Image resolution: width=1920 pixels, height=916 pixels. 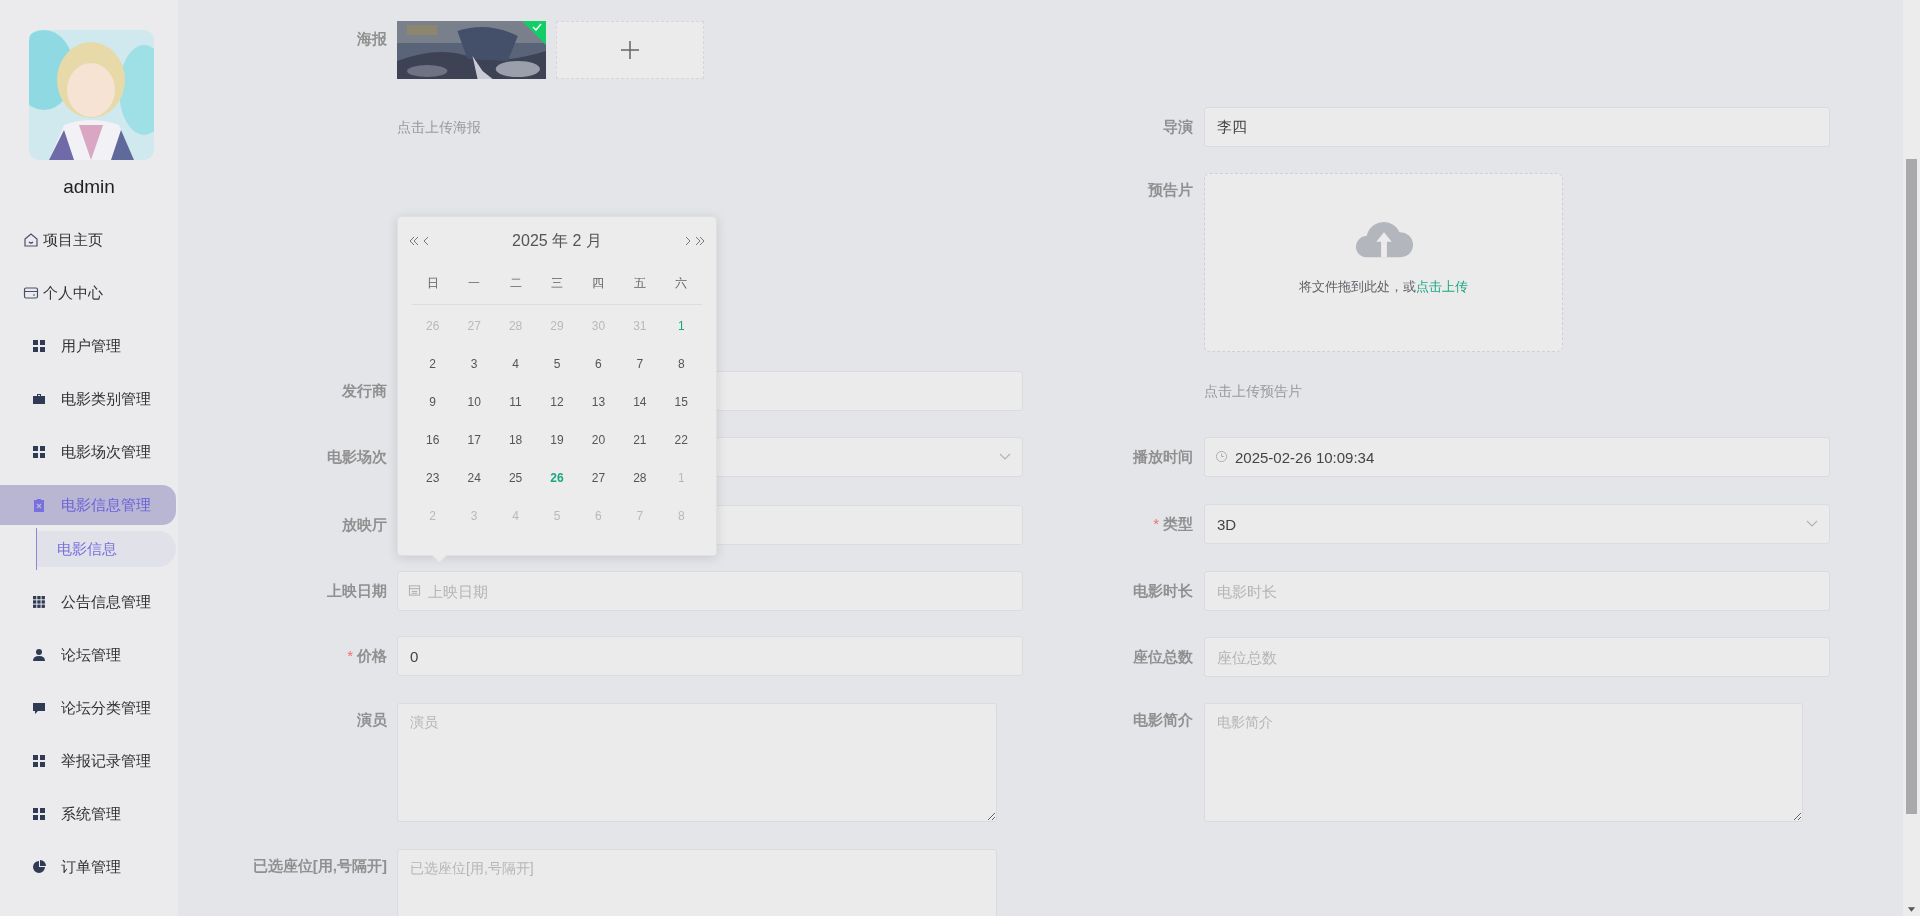 What do you see at coordinates (371, 39) in the screenshot?
I see `field-label: 海报` at bounding box center [371, 39].